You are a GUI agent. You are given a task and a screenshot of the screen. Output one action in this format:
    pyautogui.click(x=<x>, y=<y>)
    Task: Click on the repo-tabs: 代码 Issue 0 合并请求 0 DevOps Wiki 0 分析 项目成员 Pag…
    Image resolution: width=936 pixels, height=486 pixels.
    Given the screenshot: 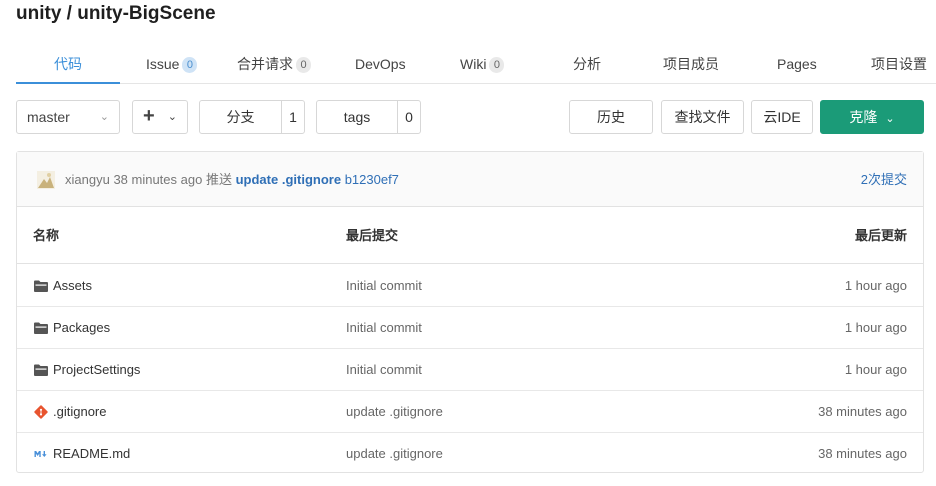 What is the action you would take?
    pyautogui.click(x=476, y=64)
    